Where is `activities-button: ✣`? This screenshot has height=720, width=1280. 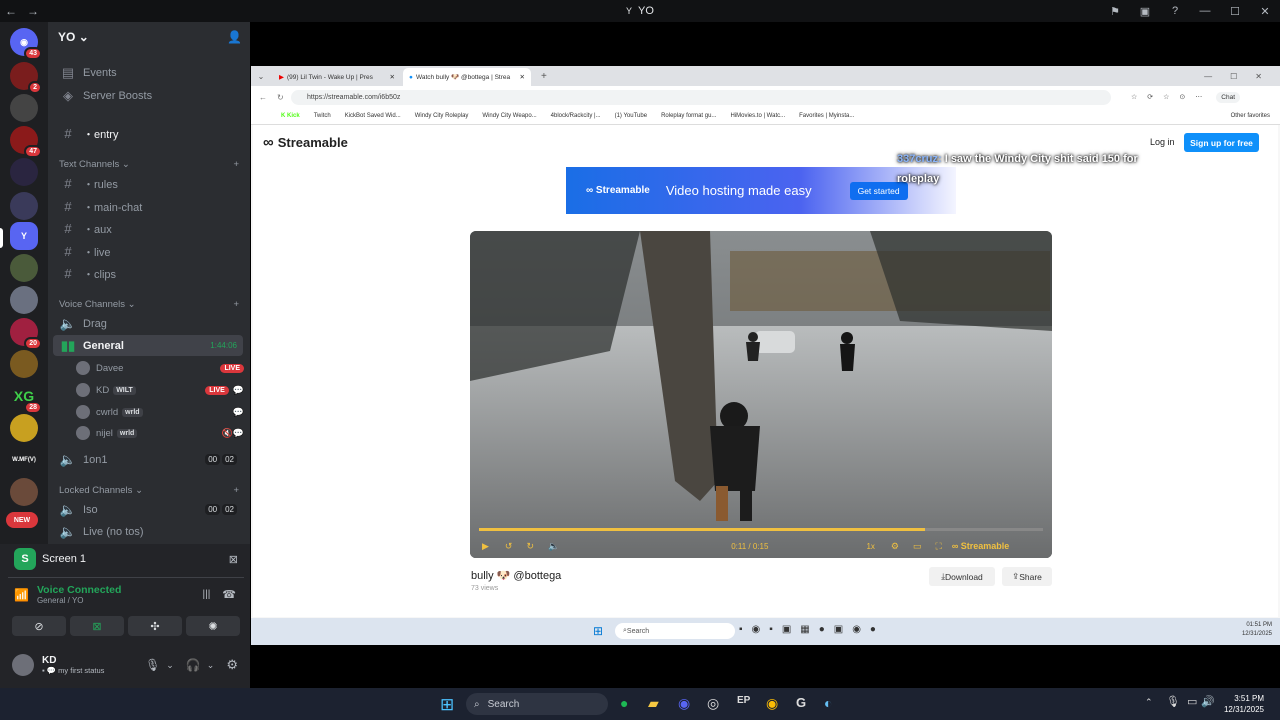
activities-button: ✣ is located at coordinates (155, 626).